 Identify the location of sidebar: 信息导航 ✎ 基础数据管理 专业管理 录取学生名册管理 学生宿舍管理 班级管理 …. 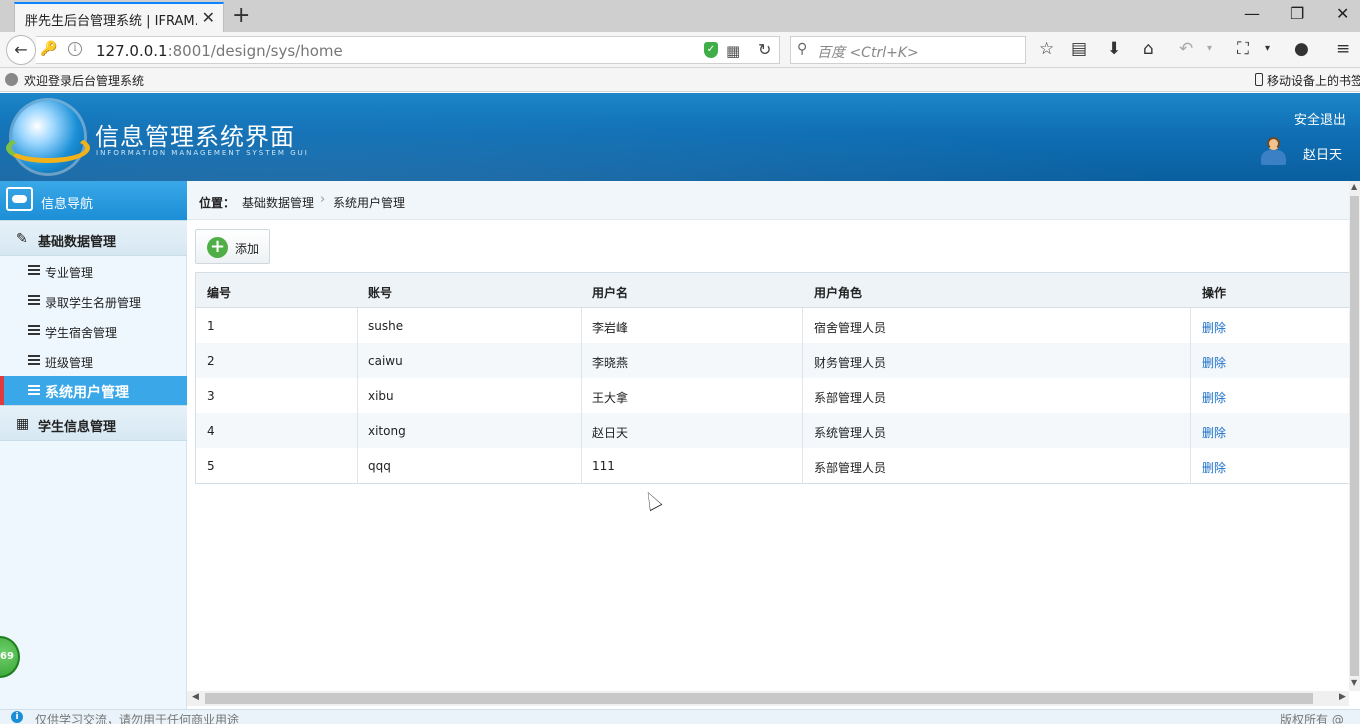
(93, 445).